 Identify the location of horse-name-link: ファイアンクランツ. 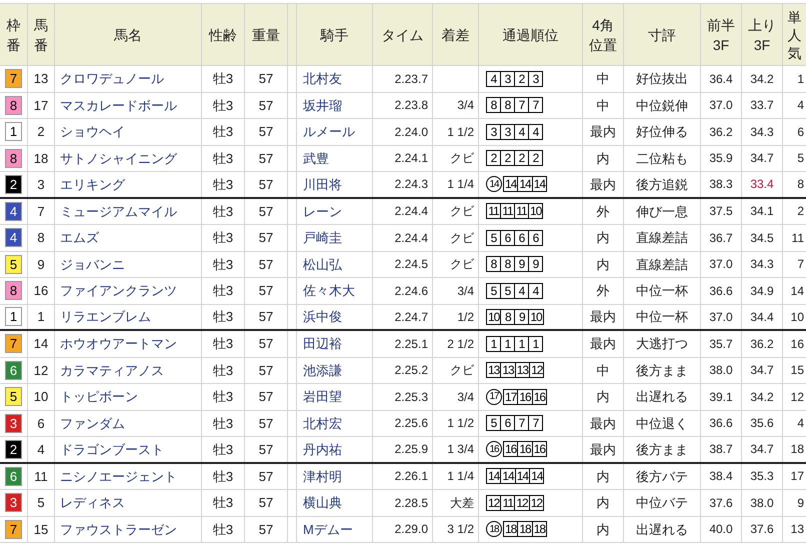
(118, 290).